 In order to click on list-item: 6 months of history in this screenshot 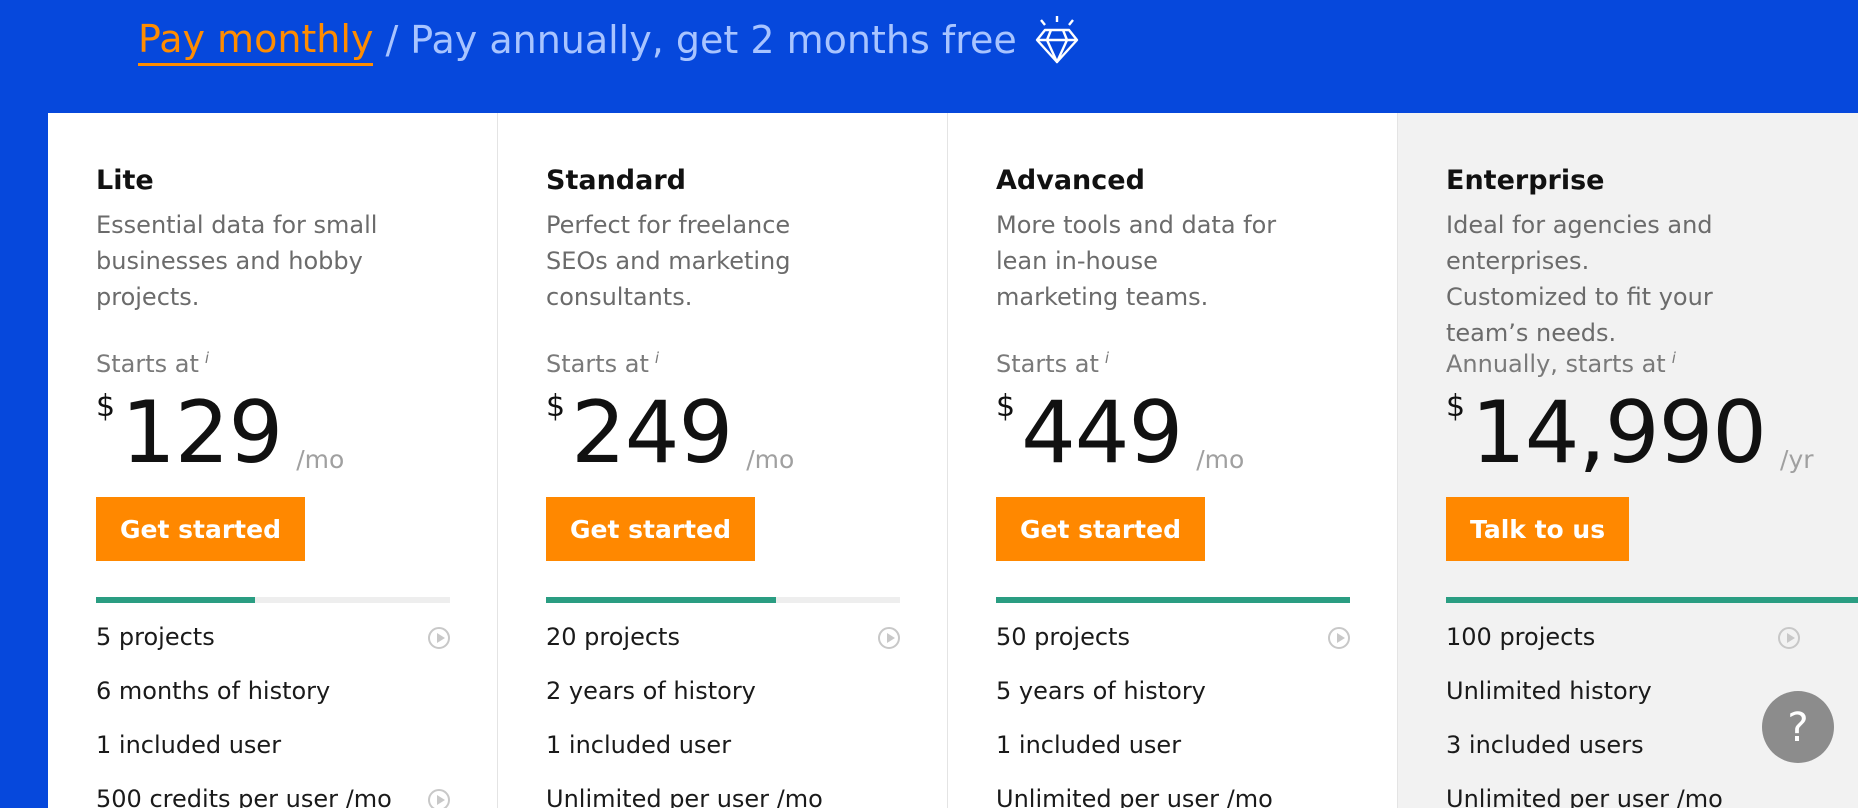, I will do `click(273, 698)`.